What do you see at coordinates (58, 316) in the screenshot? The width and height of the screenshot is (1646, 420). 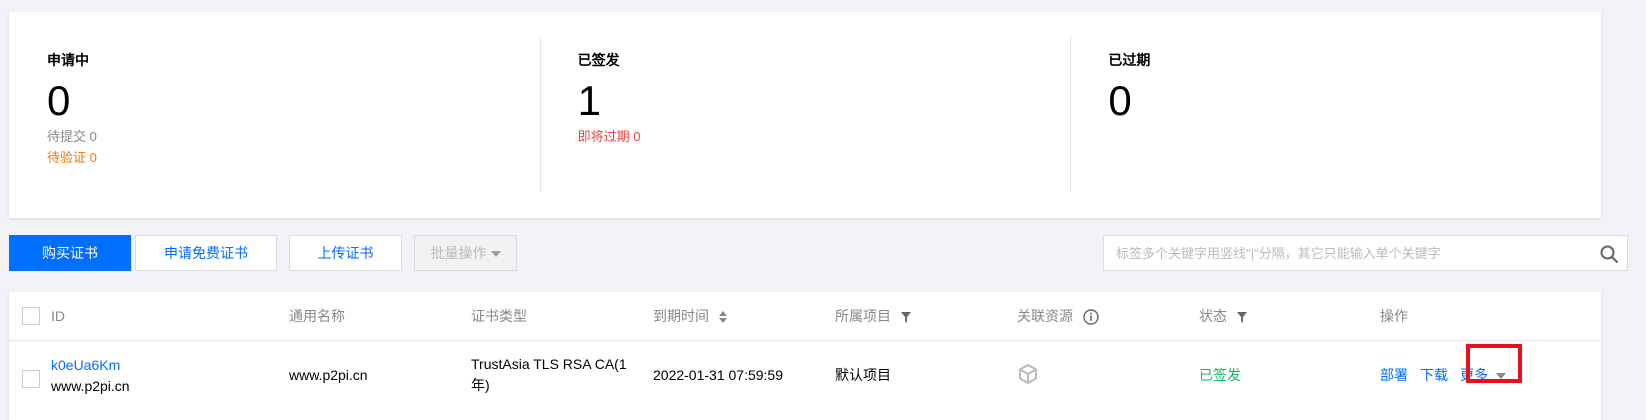 I see `column-header-id: ID` at bounding box center [58, 316].